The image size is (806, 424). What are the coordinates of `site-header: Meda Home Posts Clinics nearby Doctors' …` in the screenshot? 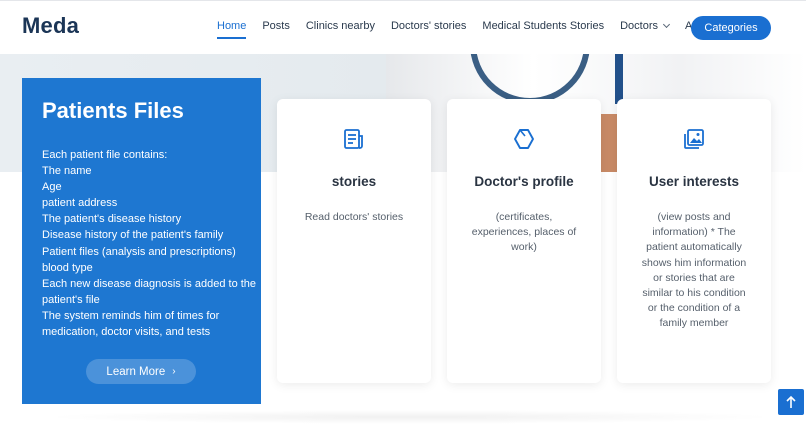 It's located at (403, 27).